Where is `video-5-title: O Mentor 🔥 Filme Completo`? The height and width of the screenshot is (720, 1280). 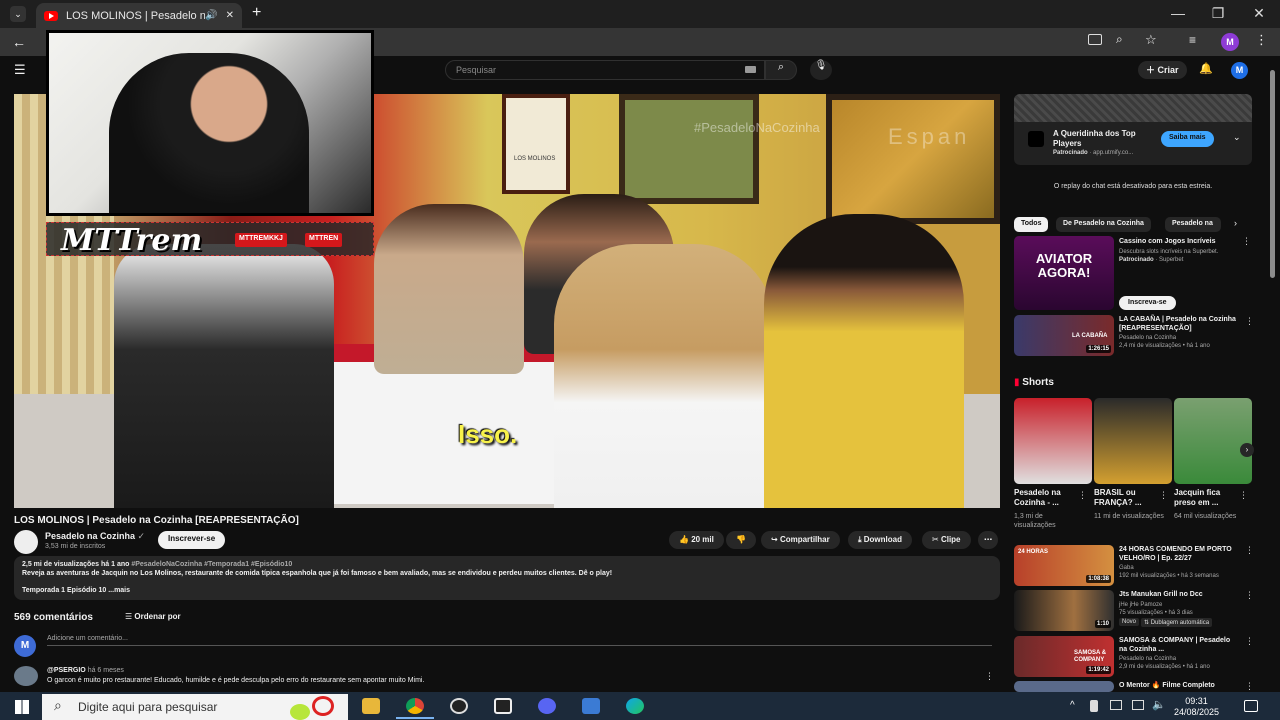 video-5-title: O Mentor 🔥 Filme Completo is located at coordinates (1178, 685).